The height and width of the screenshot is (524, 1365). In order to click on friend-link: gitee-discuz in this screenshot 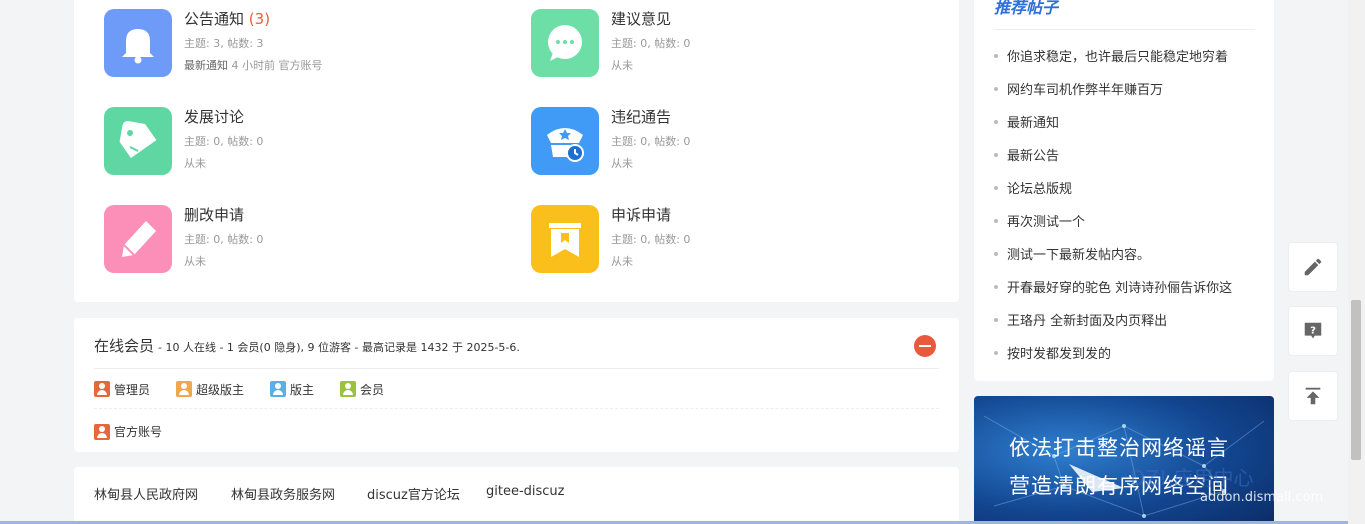, I will do `click(525, 491)`.